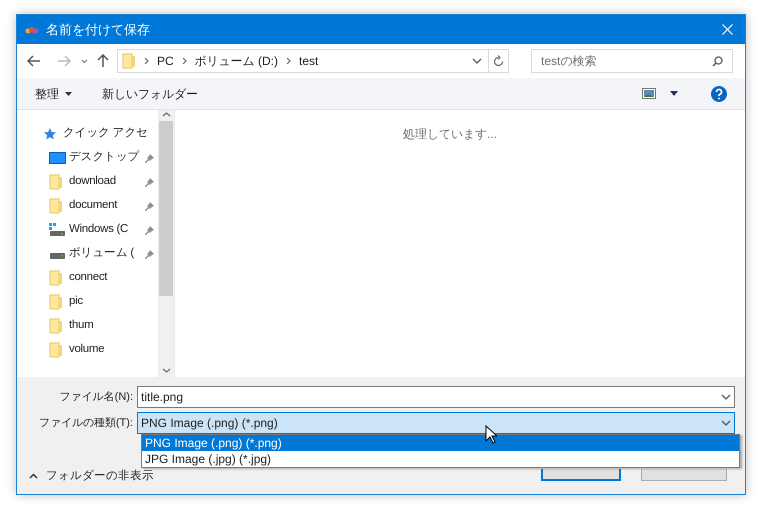 The image size is (764, 514). What do you see at coordinates (53, 93) in the screenshot?
I see `organize-button: 整理` at bounding box center [53, 93].